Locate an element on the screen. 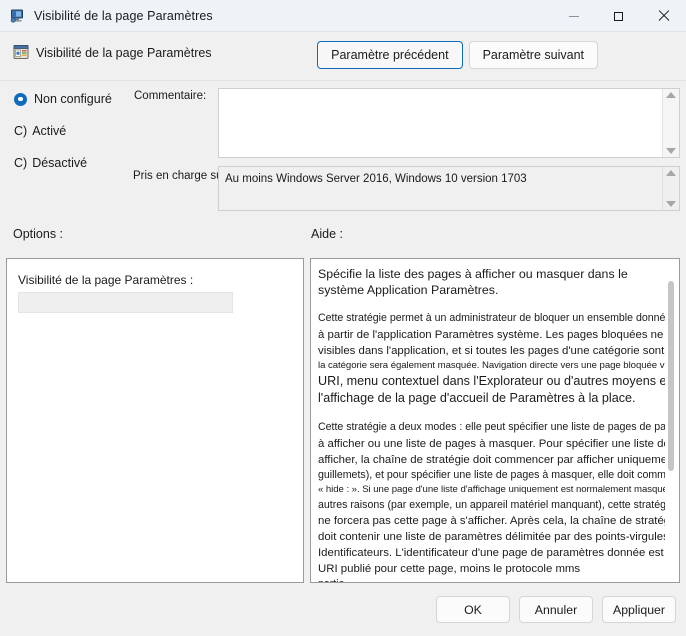 The height and width of the screenshot is (636, 686). comment-input is located at coordinates (440, 123).